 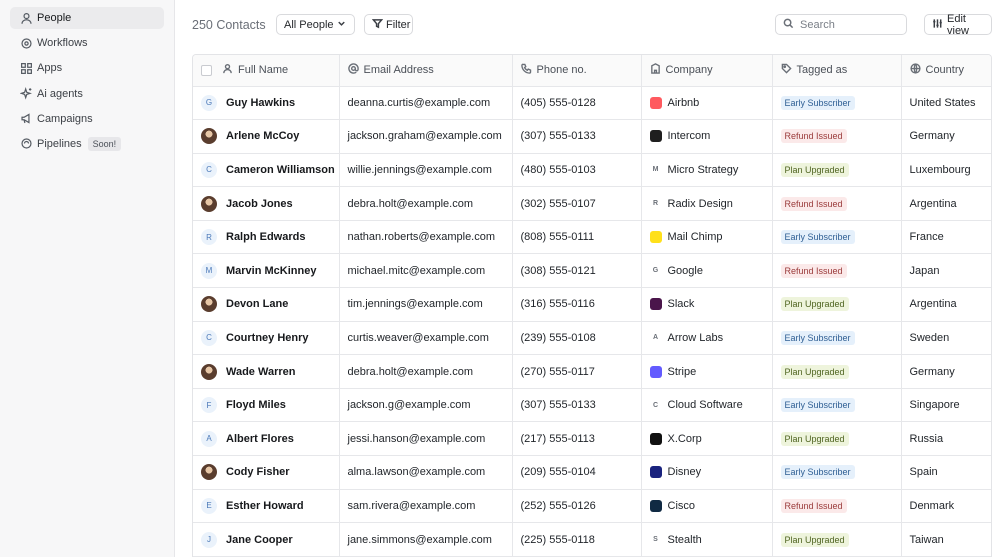 I want to click on cell-email: debra.holt@example.com, so click(x=426, y=203).